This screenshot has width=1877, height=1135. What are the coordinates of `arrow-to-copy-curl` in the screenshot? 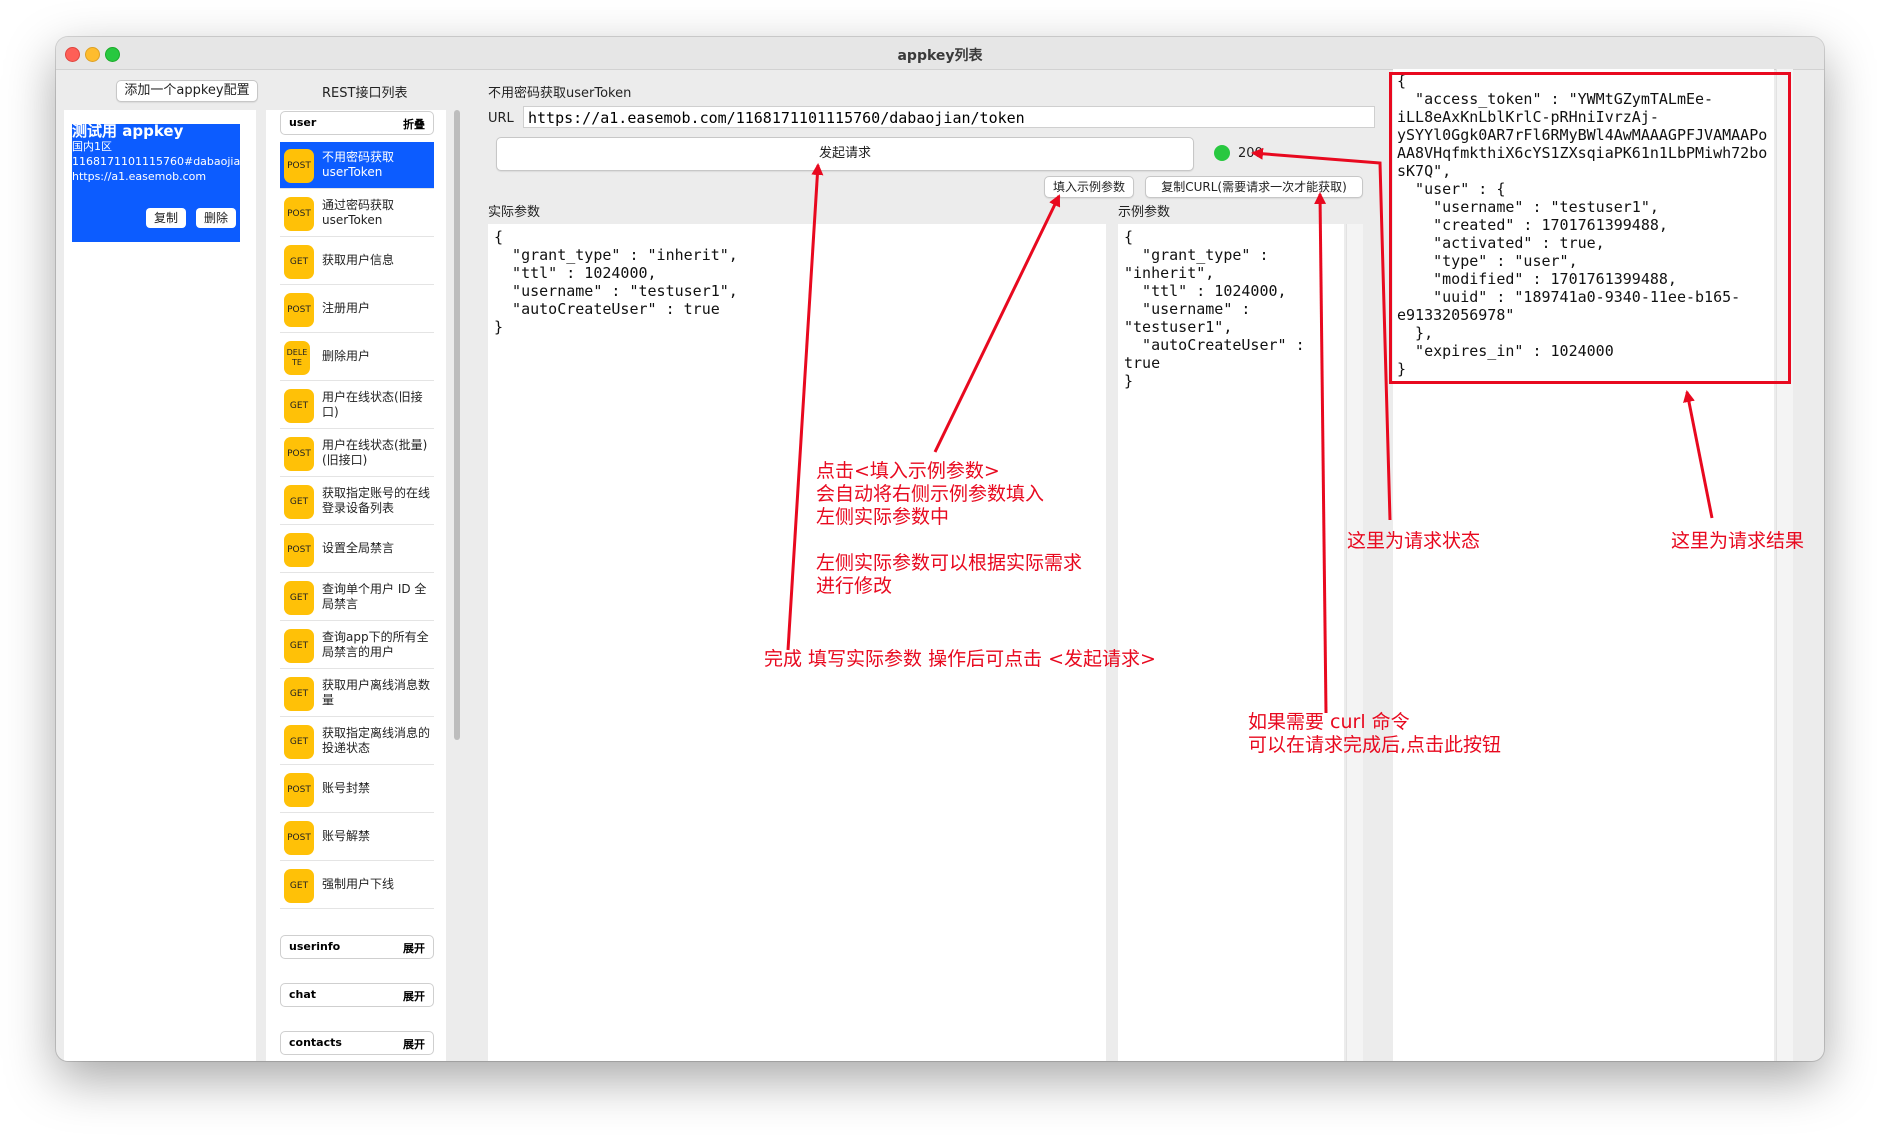 It's located at (1321, 453).